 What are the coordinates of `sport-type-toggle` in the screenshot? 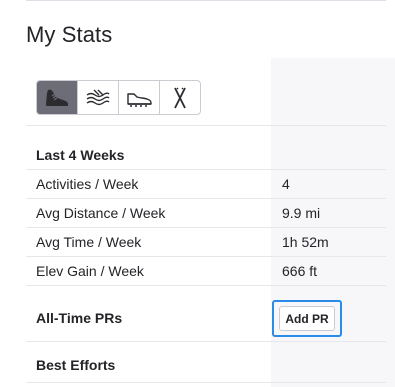 It's located at (118, 97).